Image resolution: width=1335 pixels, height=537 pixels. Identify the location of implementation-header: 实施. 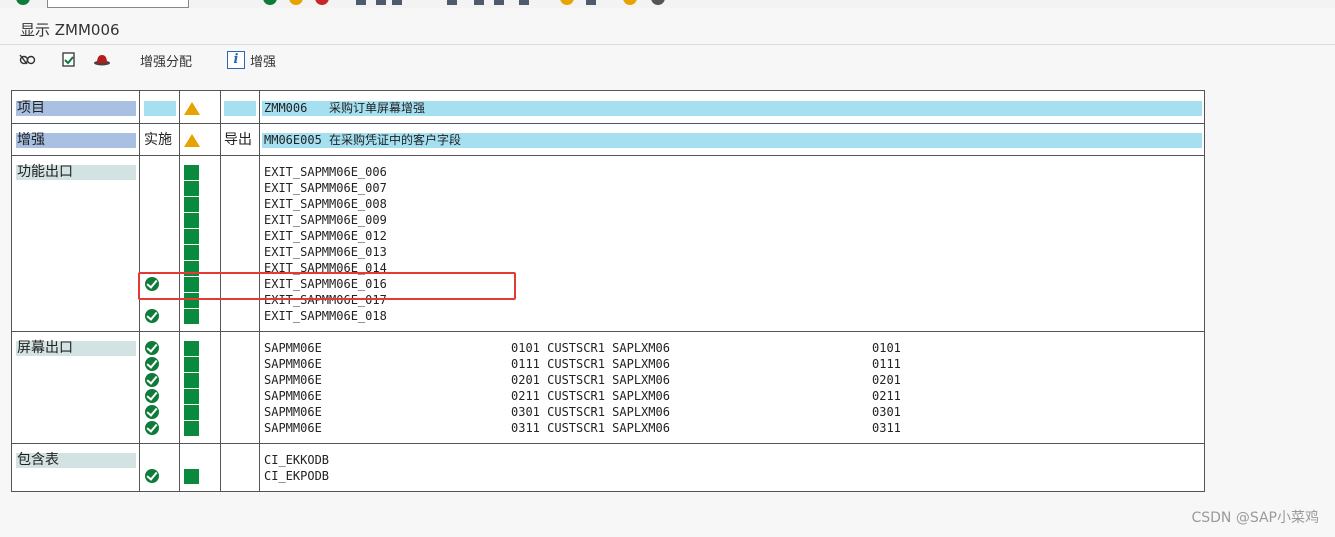
(158, 140).